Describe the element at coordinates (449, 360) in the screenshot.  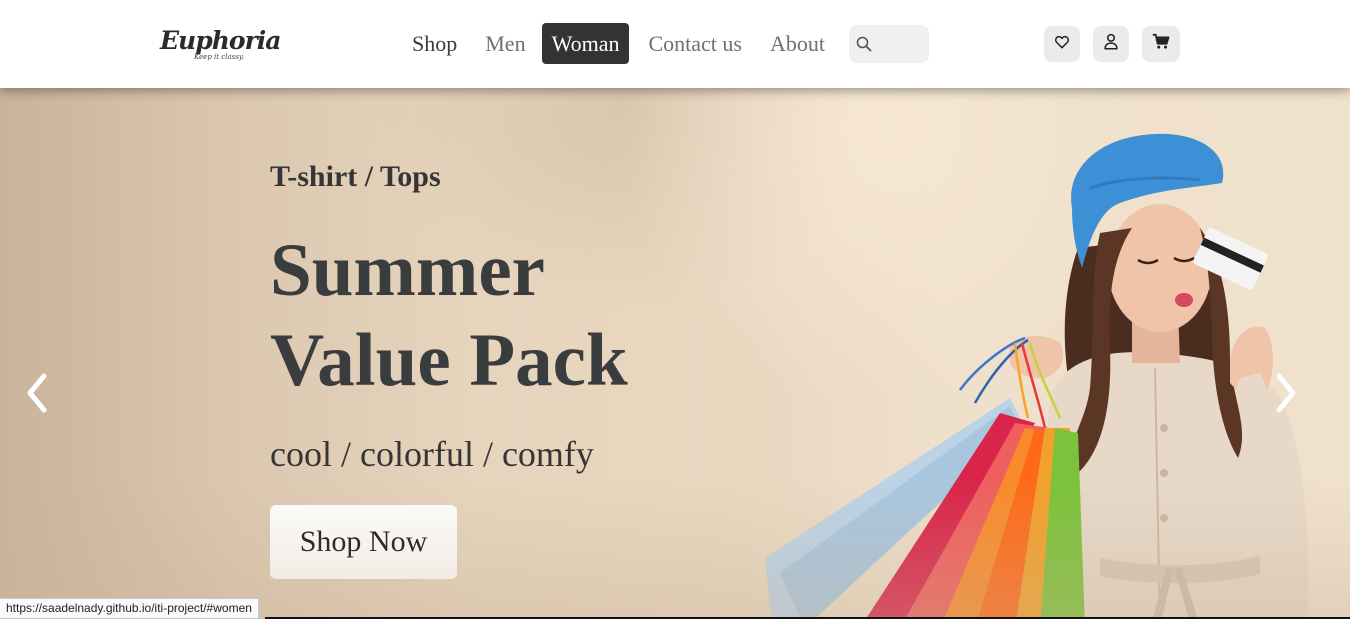
I see `hero-title-line2: Value Pack` at that location.